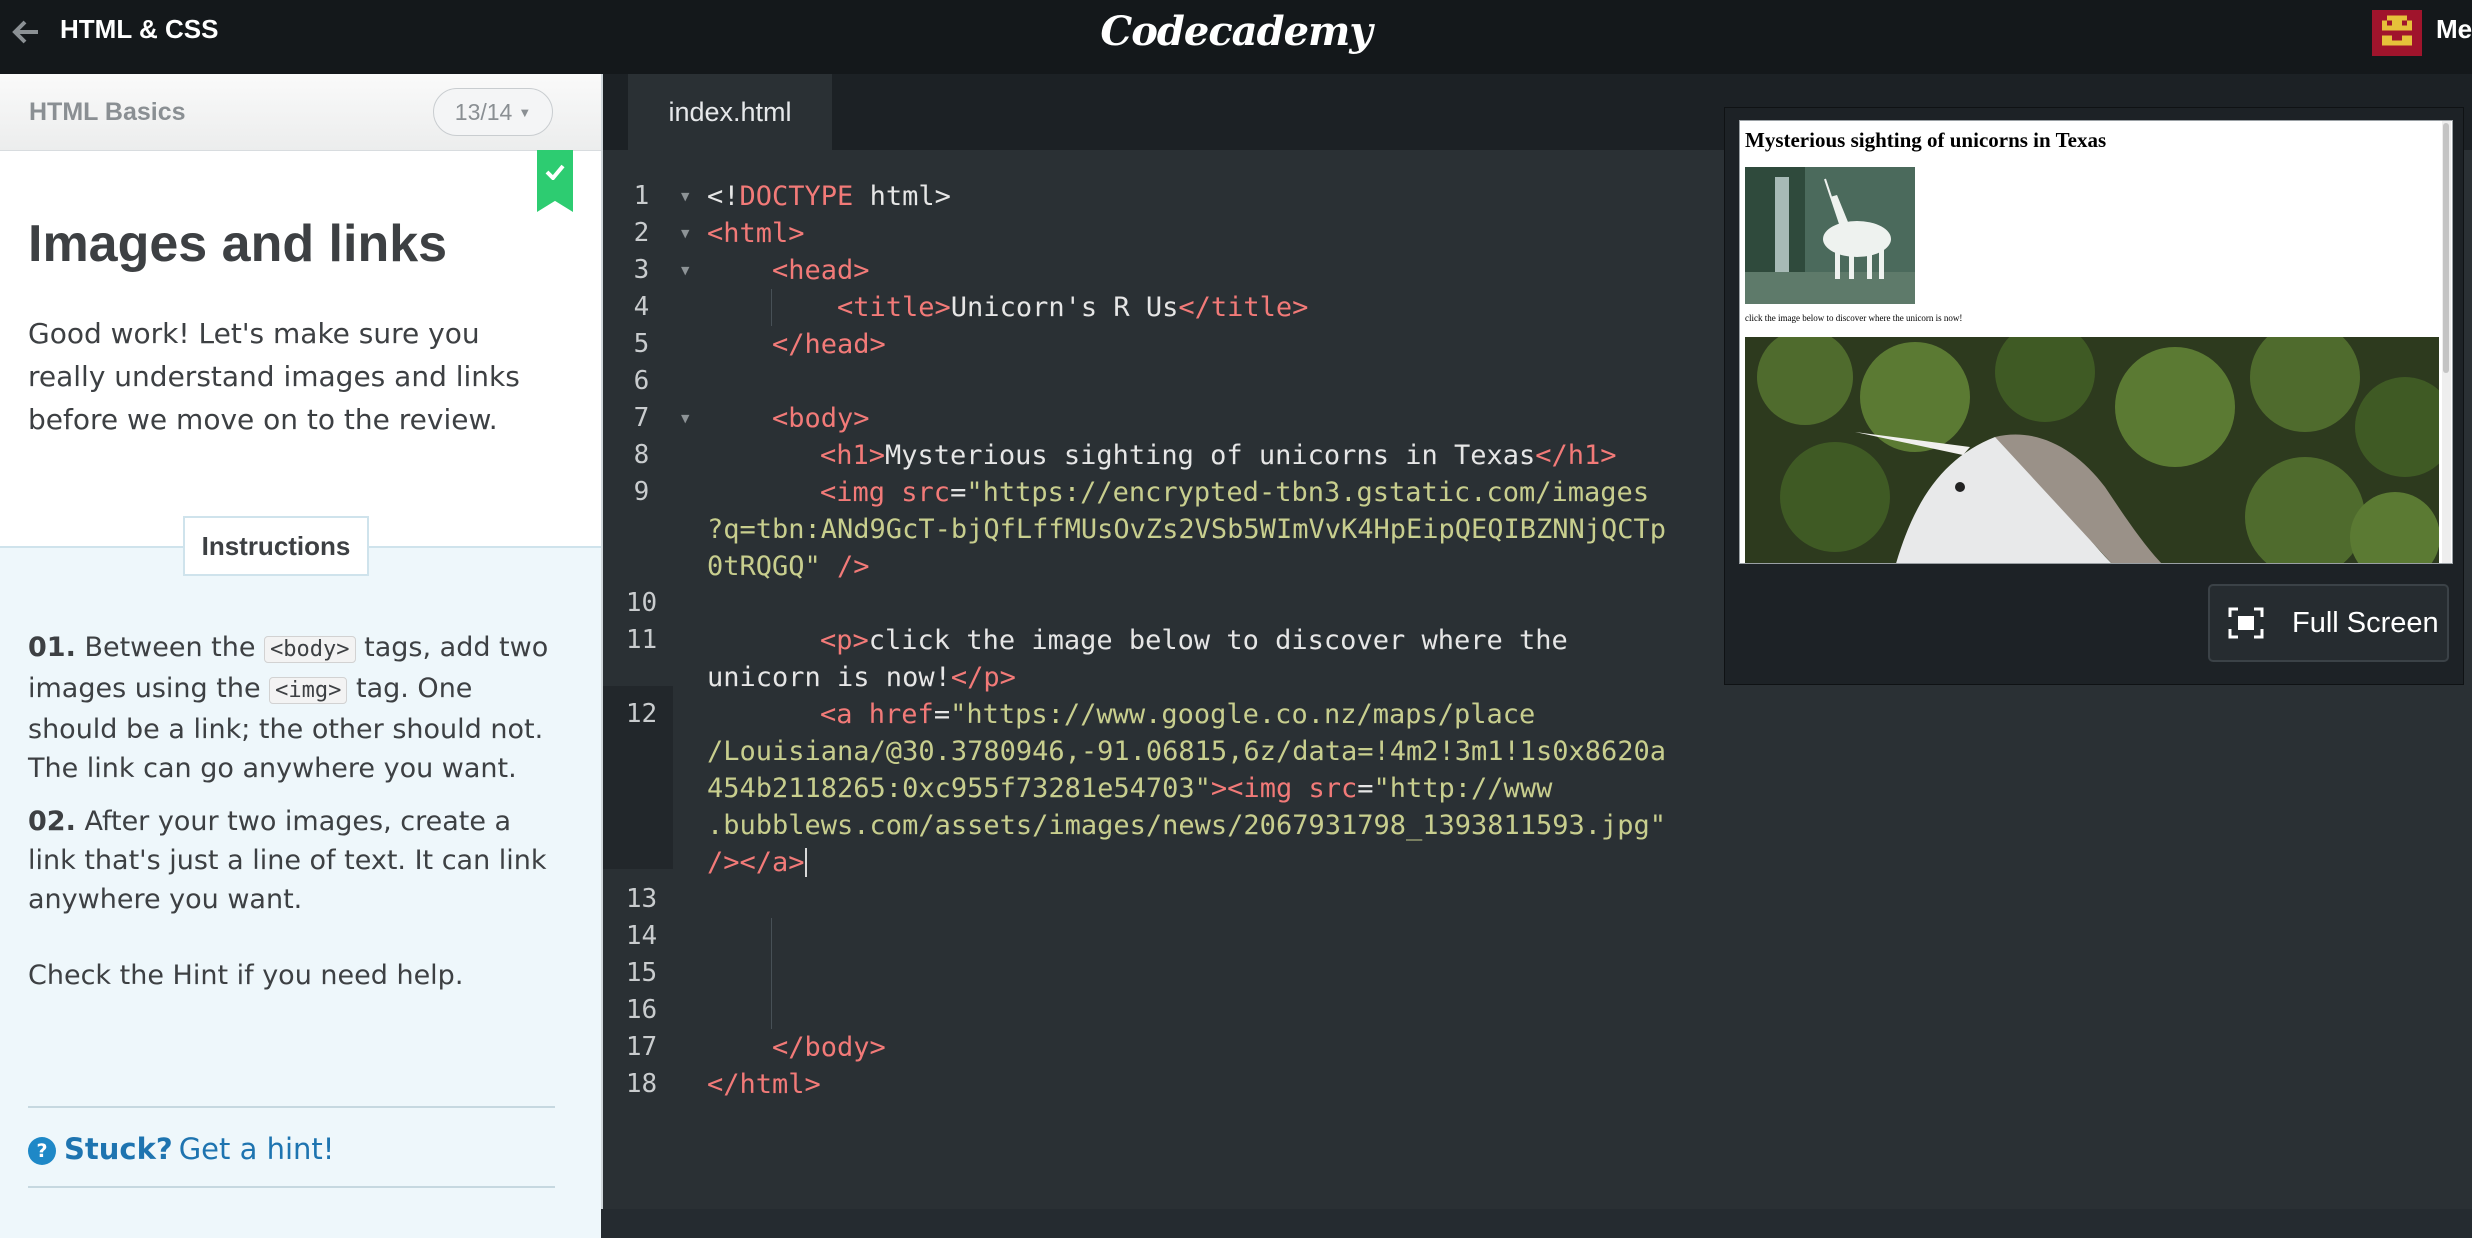 The image size is (2472, 1238). Describe the element at coordinates (555, 172) in the screenshot. I see `checkmark-icon` at that location.